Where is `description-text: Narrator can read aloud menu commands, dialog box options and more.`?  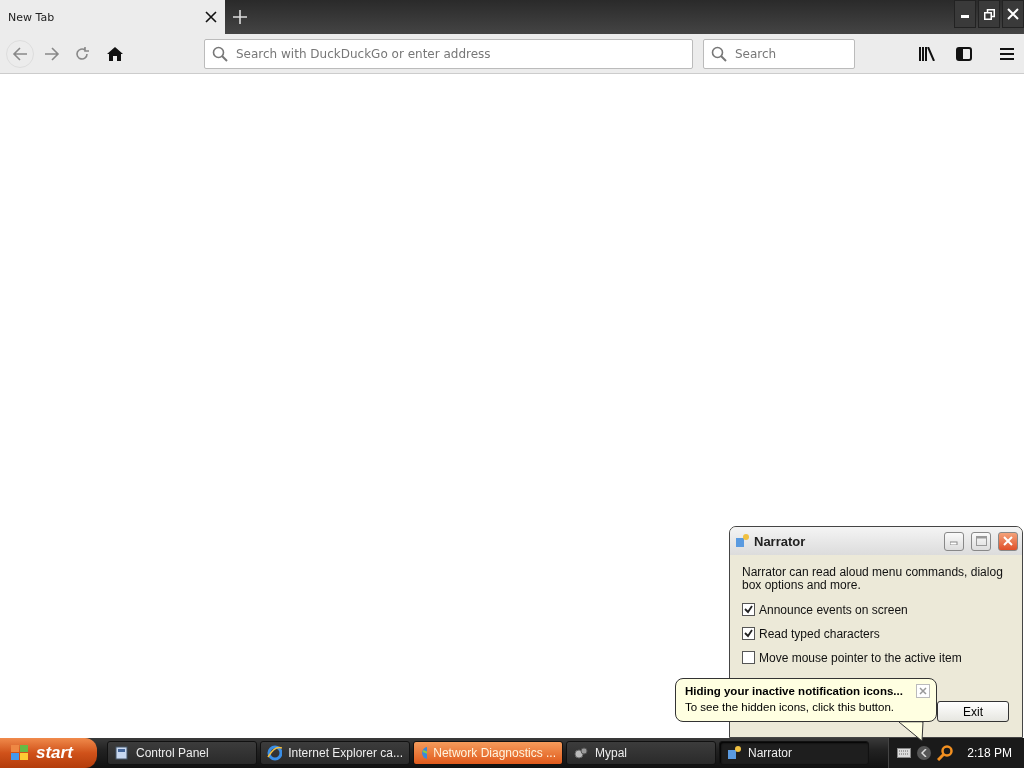 description-text: Narrator can read aloud menu commands, dialog box options and more. is located at coordinates (873, 579).